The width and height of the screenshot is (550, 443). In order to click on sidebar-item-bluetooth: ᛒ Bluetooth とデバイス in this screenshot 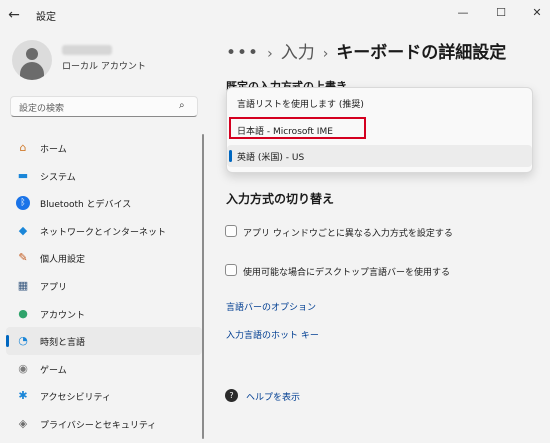, I will do `click(104, 203)`.